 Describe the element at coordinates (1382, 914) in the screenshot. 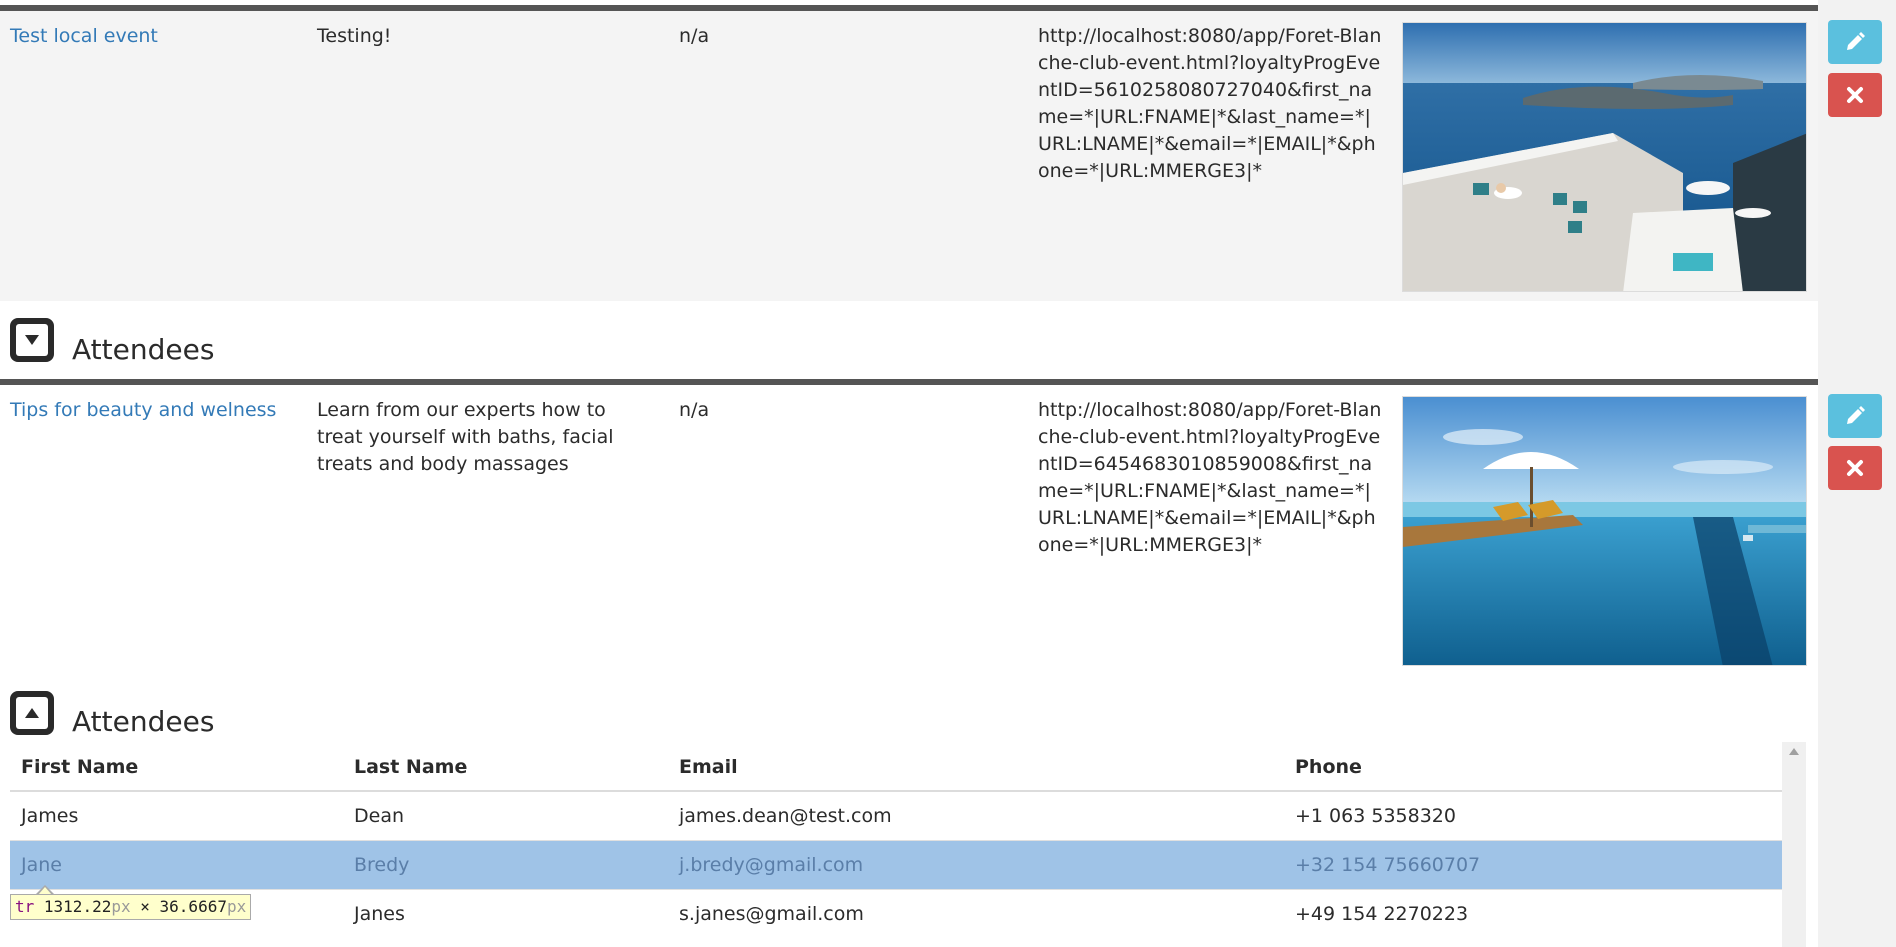

I see `cell-phone: +49 154 2270223` at that location.